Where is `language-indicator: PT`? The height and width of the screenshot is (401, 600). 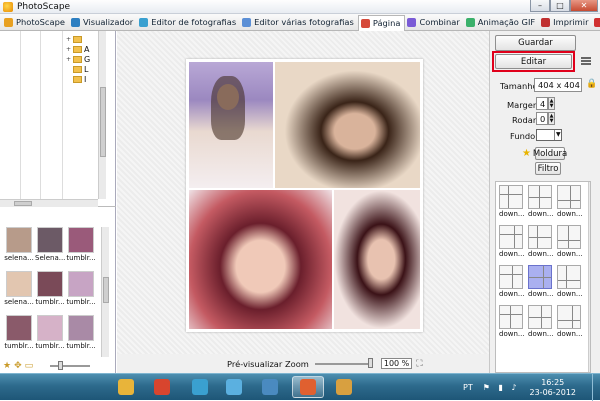
language-indicator: PT is located at coordinates (468, 387).